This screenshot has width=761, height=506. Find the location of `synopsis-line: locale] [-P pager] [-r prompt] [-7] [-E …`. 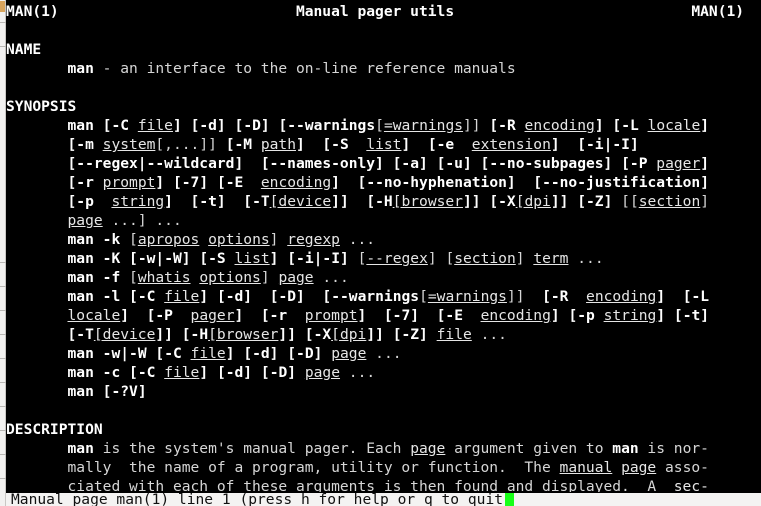

synopsis-line: locale] [-P pager] [-r prompt] [-7] [-E … is located at coordinates (358, 315).